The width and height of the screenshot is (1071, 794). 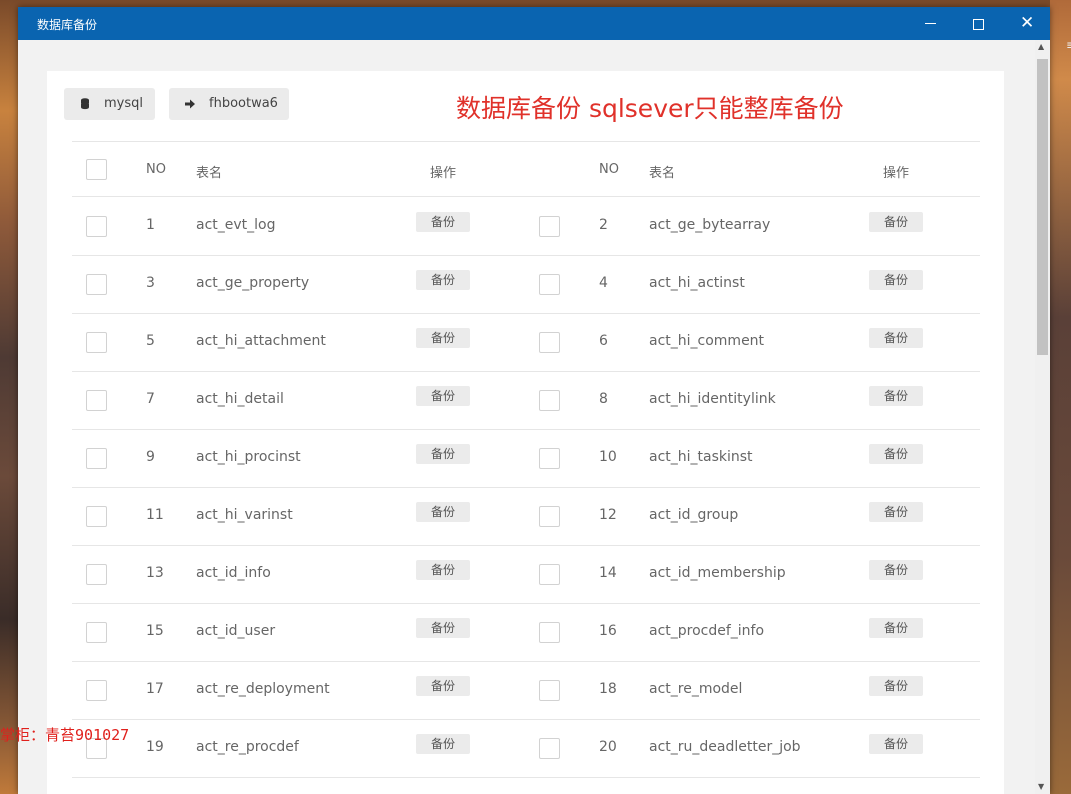 What do you see at coordinates (609, 169) in the screenshot?
I see `header-no-right: NO` at bounding box center [609, 169].